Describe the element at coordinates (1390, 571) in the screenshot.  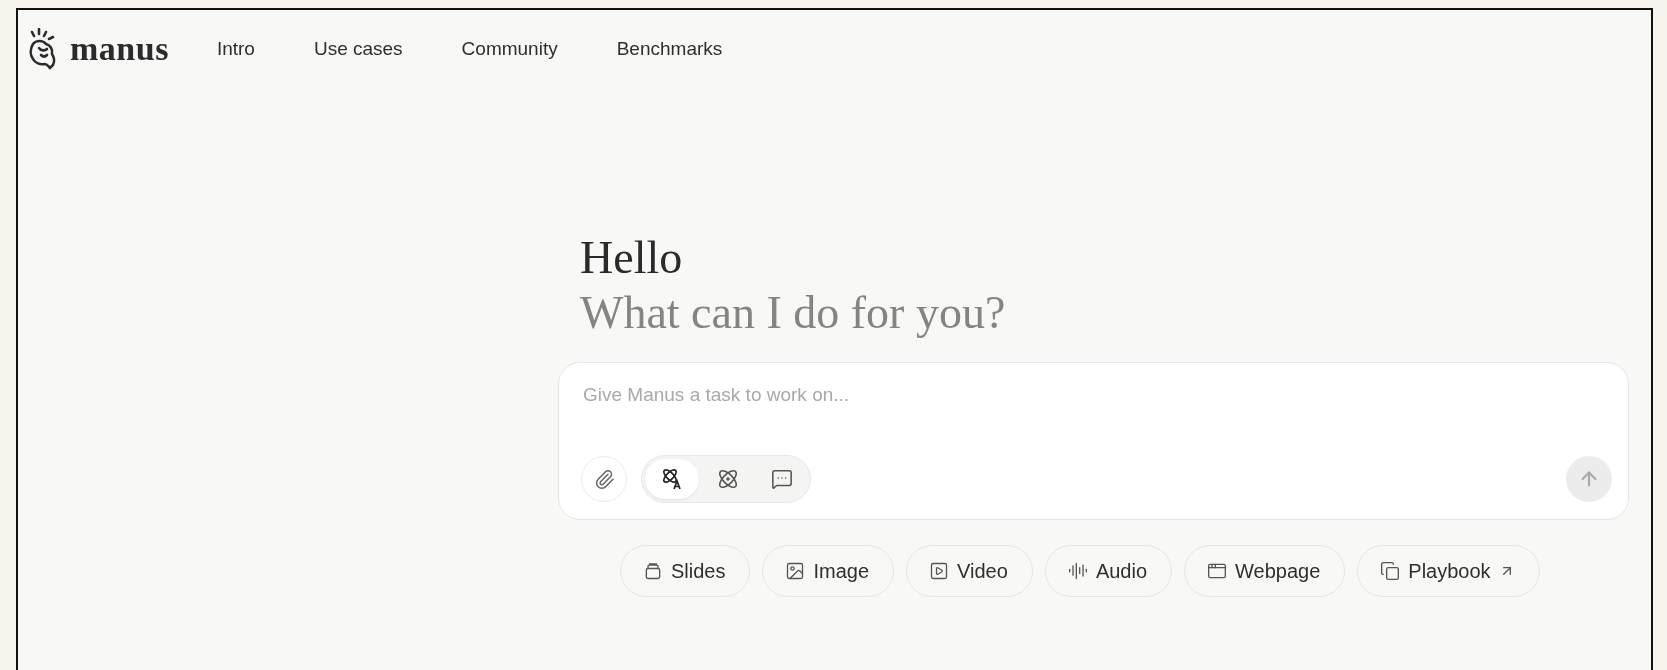
I see `copy-icon` at that location.